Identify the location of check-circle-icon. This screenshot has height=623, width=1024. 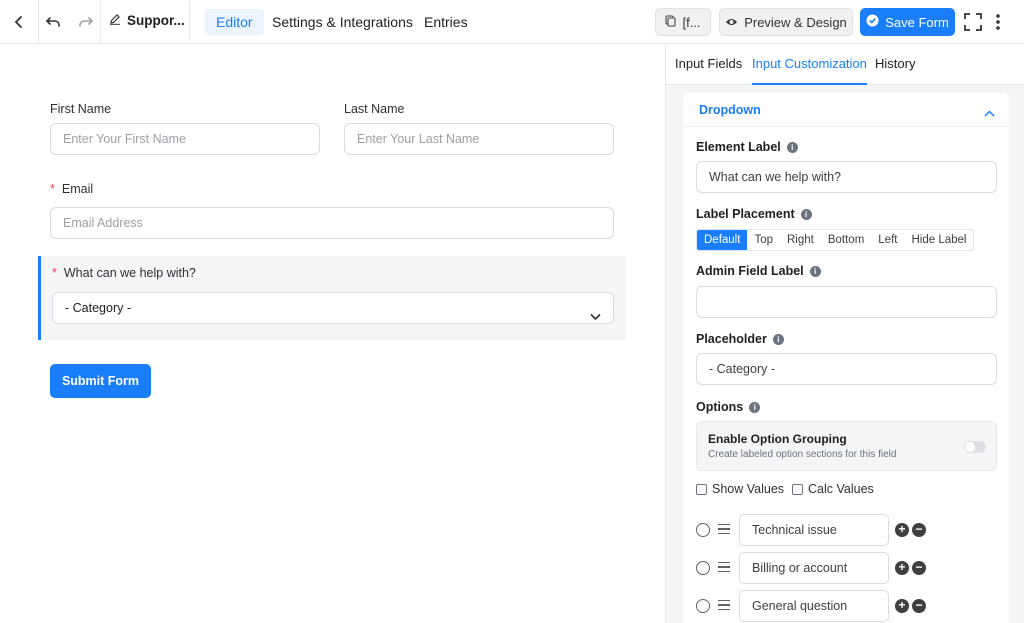
(872, 22).